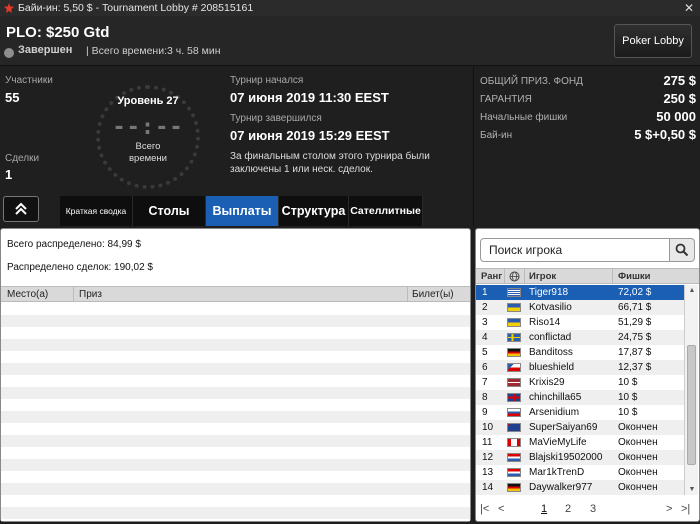 This screenshot has width=700, height=524. Describe the element at coordinates (309, 97) in the screenshot. I see `started-value: 07 июня 2019 11:30 EEST` at that location.